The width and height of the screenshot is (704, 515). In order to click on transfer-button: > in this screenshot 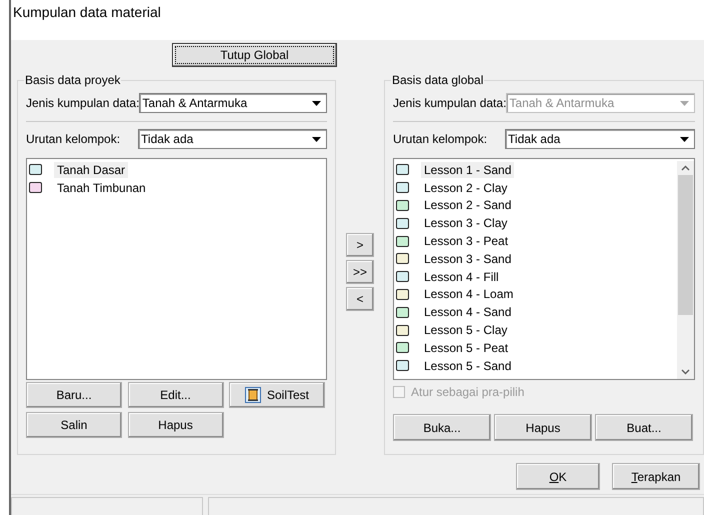, I will do `click(360, 245)`.